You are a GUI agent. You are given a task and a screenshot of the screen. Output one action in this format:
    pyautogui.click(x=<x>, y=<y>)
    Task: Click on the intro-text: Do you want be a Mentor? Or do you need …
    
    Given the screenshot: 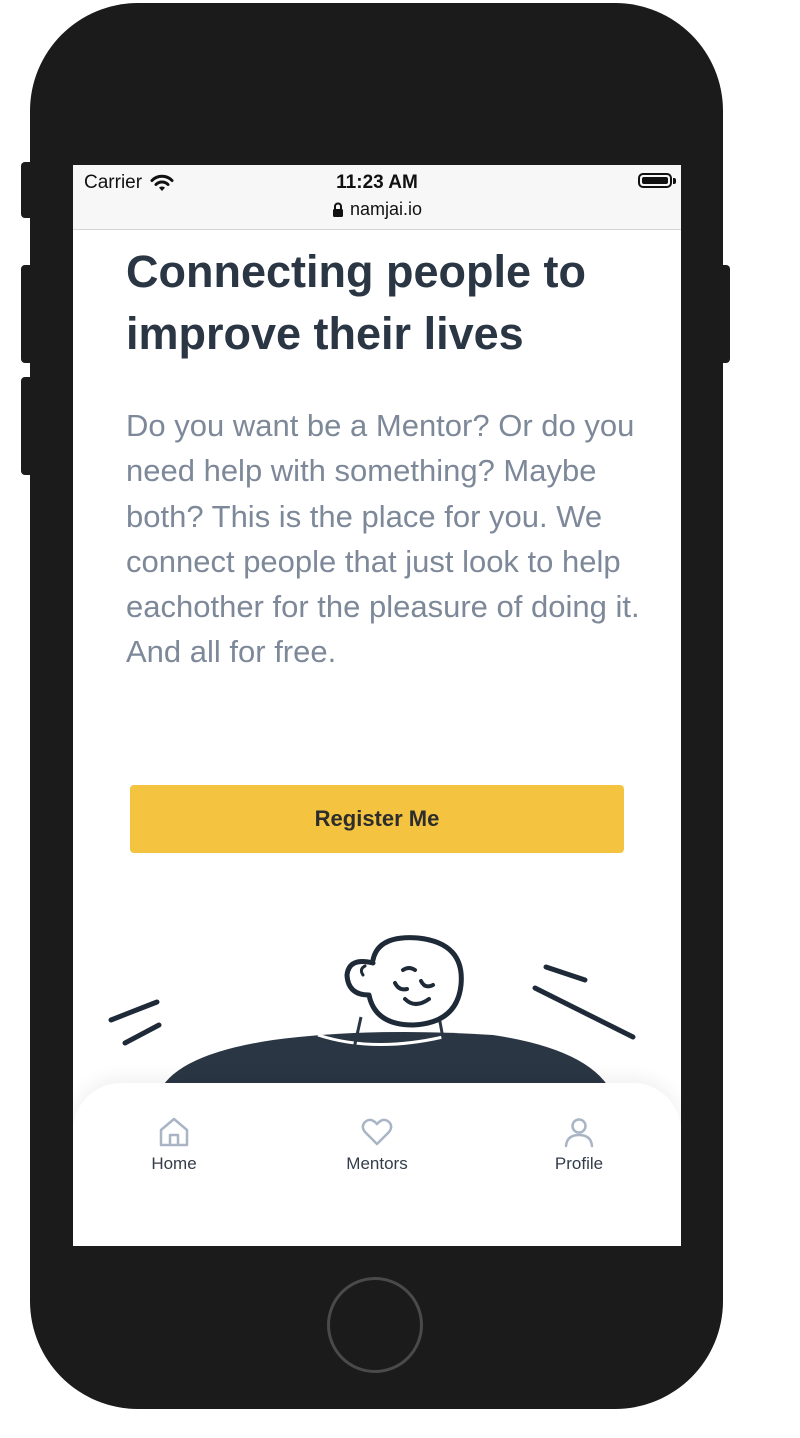 What is the action you would take?
    pyautogui.click(x=383, y=539)
    